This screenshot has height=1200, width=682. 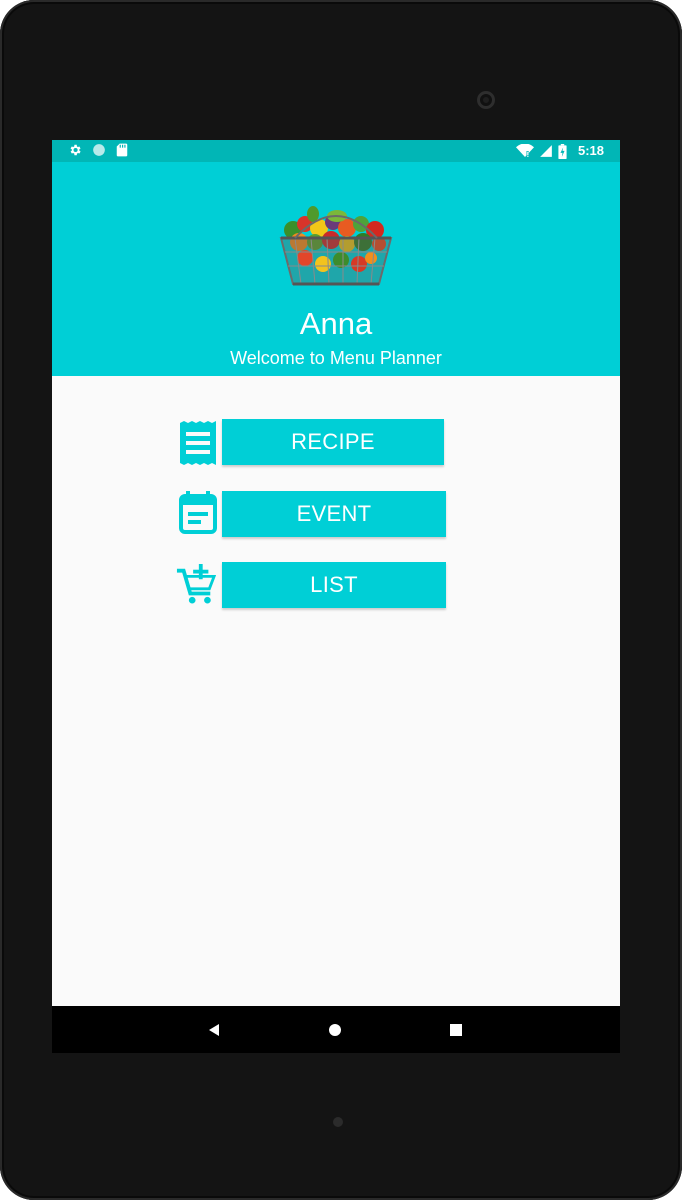 What do you see at coordinates (336, 323) in the screenshot?
I see `user-name: Anna` at bounding box center [336, 323].